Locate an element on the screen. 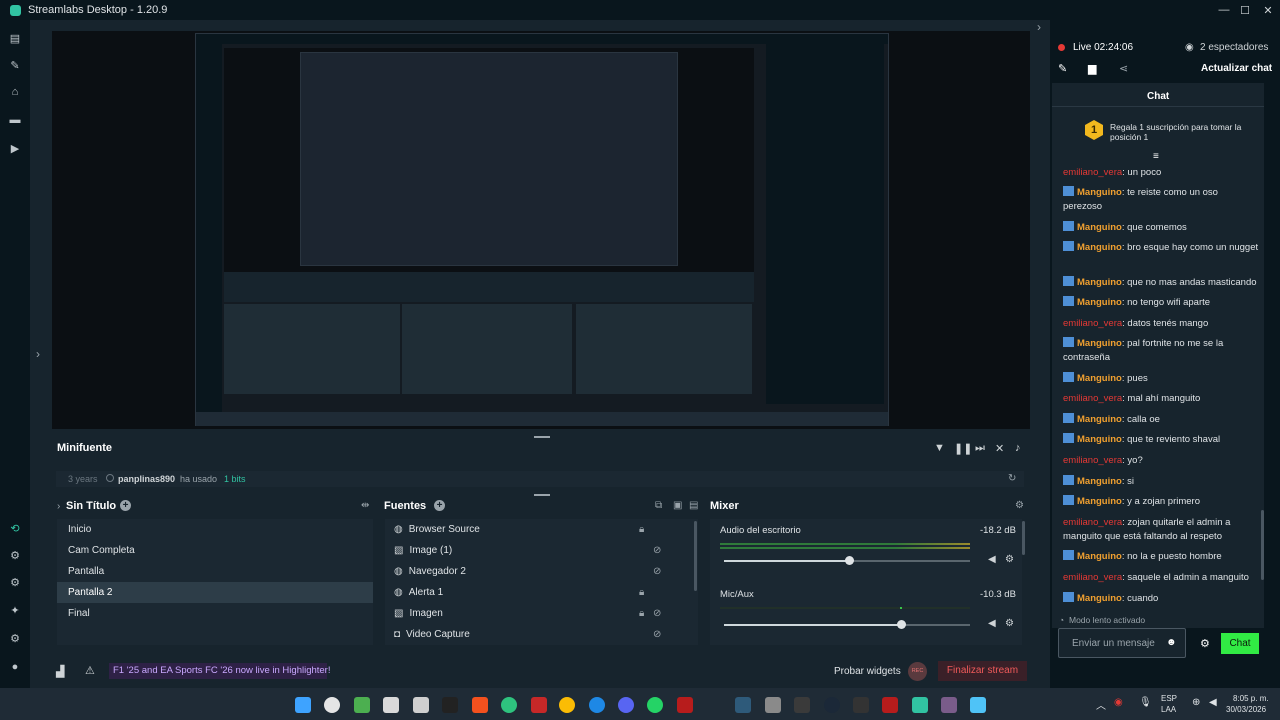 This screenshot has height=720, width=1280. close-button: ✕ is located at coordinates (1268, 10).